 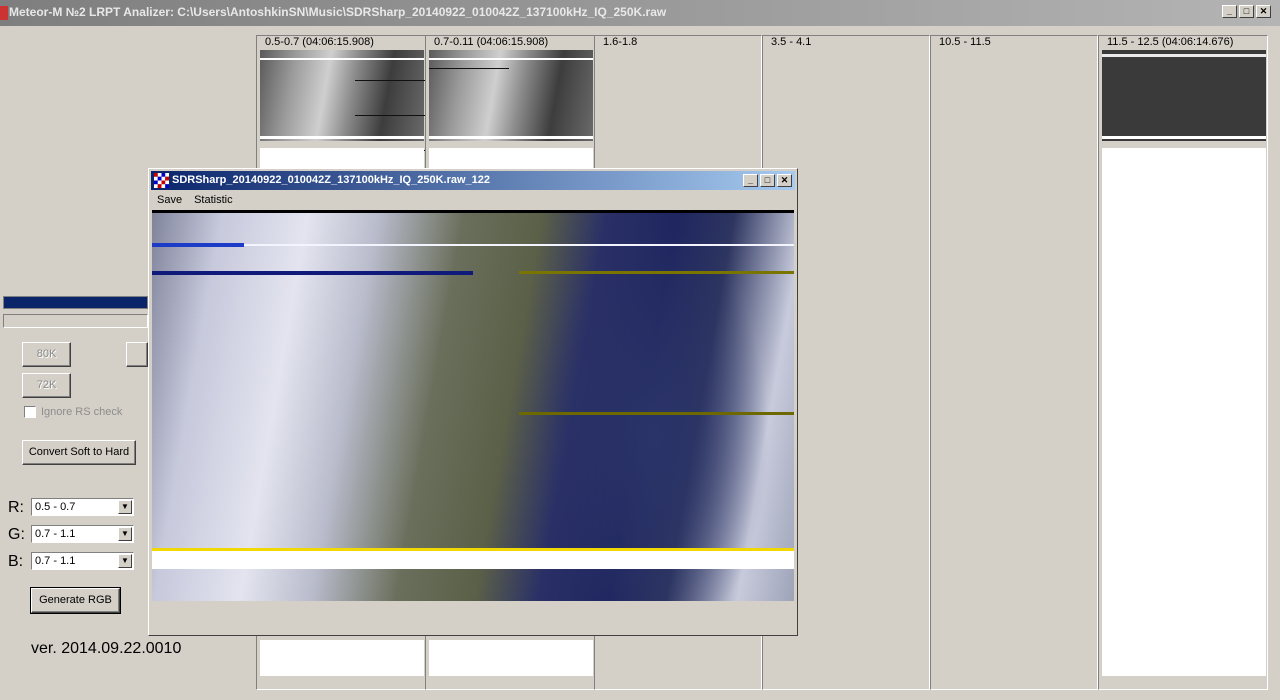 I want to click on generate-rgb-button: Generate RGB, so click(x=75, y=600).